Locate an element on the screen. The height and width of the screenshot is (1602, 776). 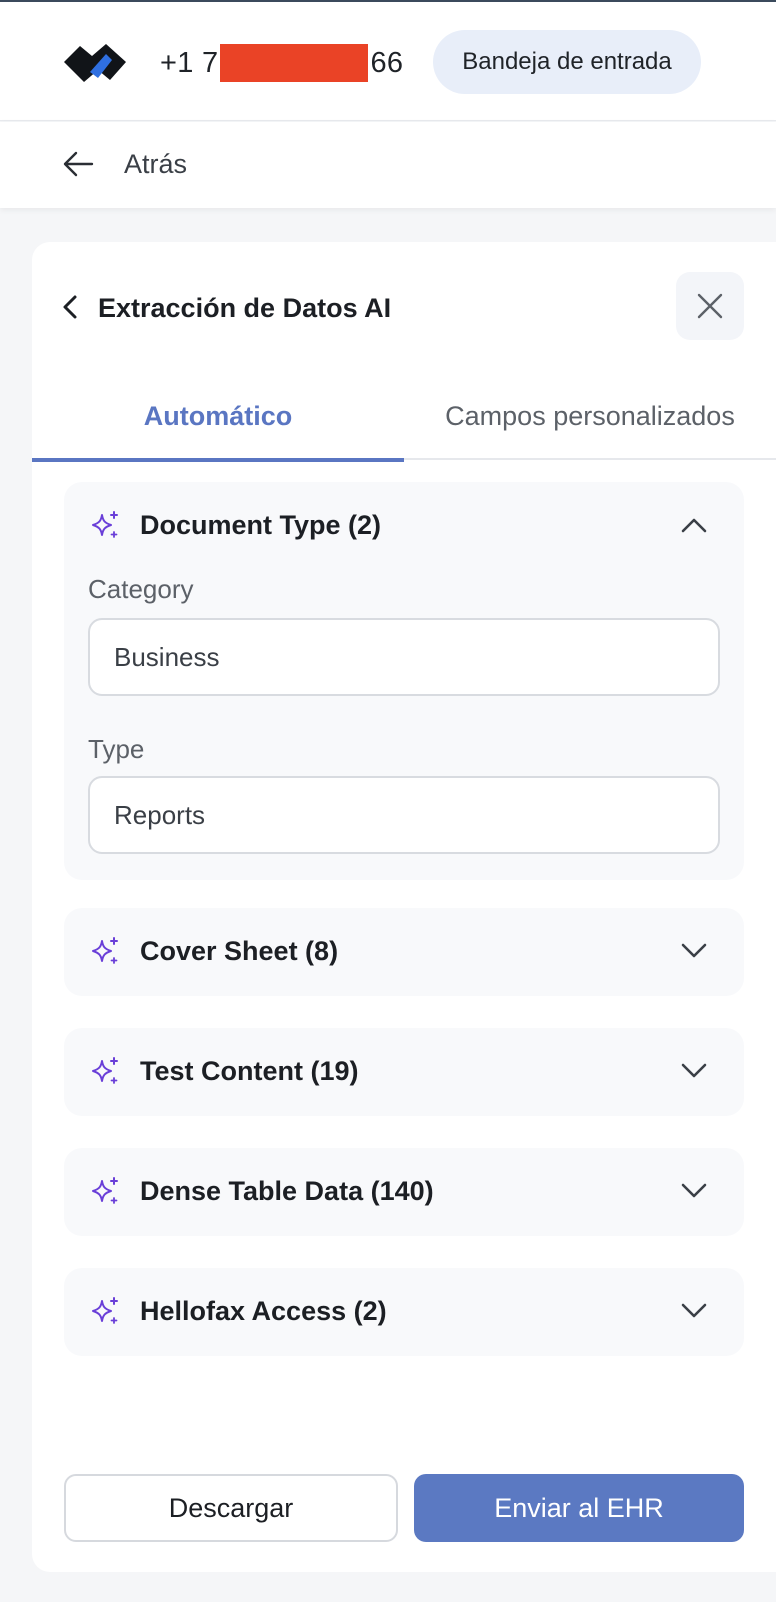
close-icon is located at coordinates (710, 306).